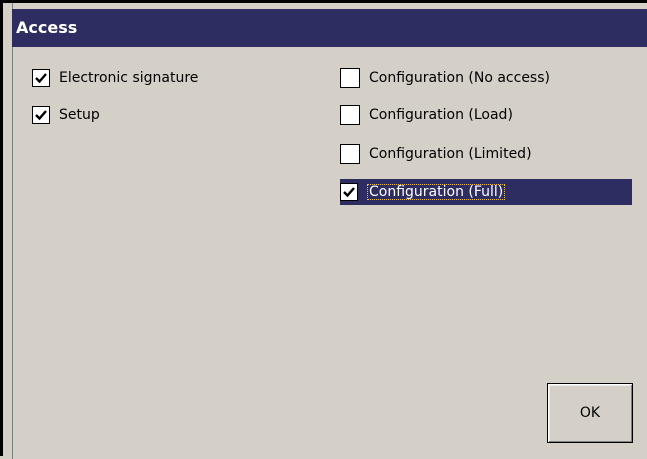 The image size is (647, 459). I want to click on checkbox-electronic-signature: Electronic signature, so click(115, 78).